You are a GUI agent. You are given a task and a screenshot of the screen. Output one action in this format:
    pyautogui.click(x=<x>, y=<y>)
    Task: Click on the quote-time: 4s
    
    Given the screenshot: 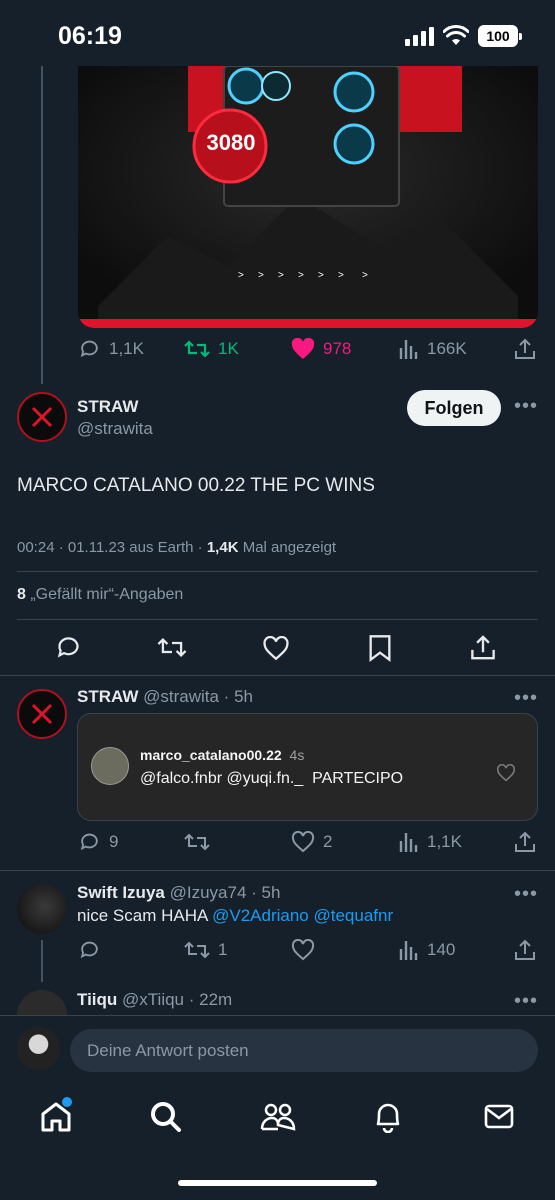 What is the action you would take?
    pyautogui.click(x=297, y=755)
    